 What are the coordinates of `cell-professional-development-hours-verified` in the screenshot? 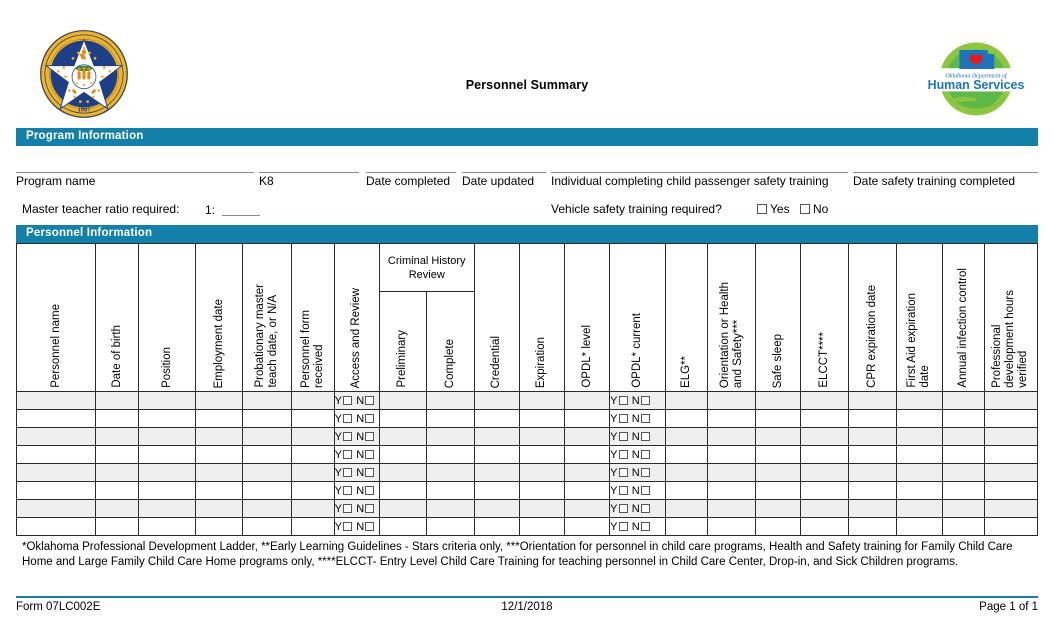 It's located at (1011, 418).